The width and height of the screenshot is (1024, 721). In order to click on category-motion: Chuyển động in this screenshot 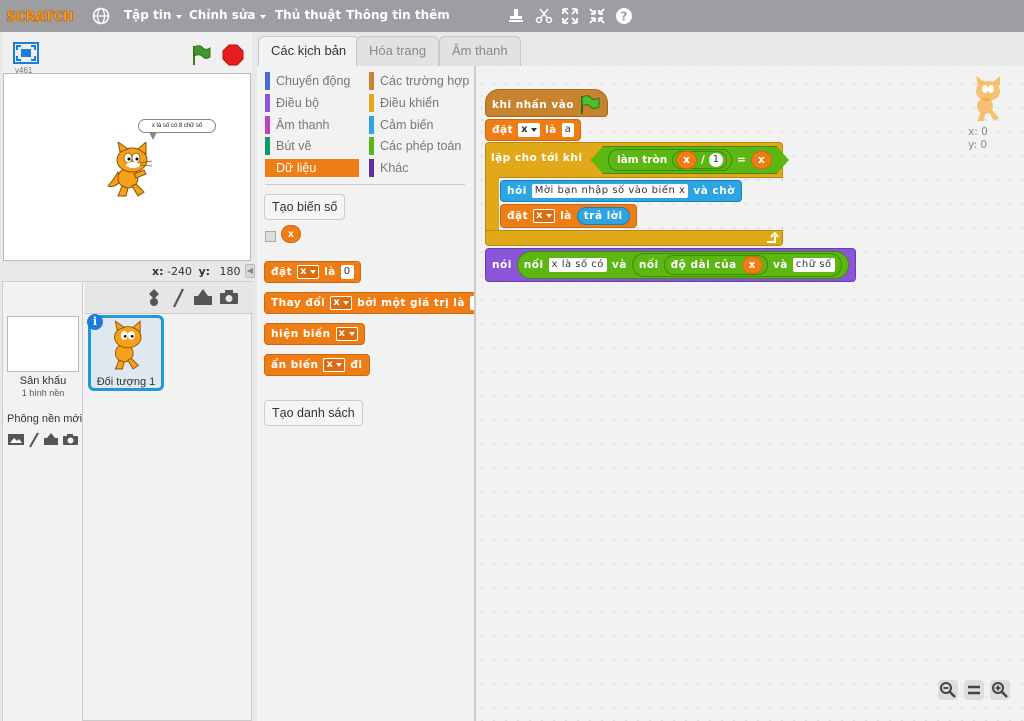, I will do `click(307, 81)`.